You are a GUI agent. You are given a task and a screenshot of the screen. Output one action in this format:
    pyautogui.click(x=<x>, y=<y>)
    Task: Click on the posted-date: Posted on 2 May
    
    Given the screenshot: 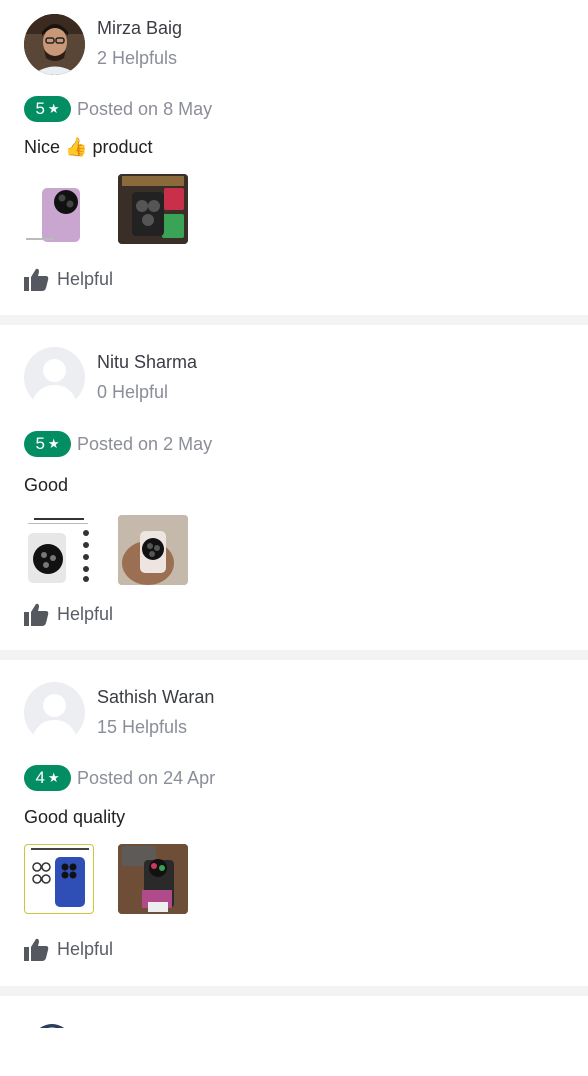 What is the action you would take?
    pyautogui.click(x=145, y=444)
    